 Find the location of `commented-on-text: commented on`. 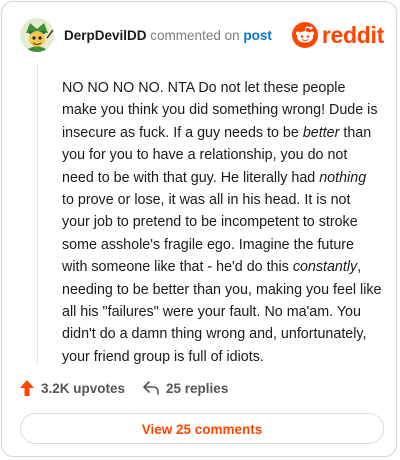

commented-on-text: commented on is located at coordinates (195, 35).